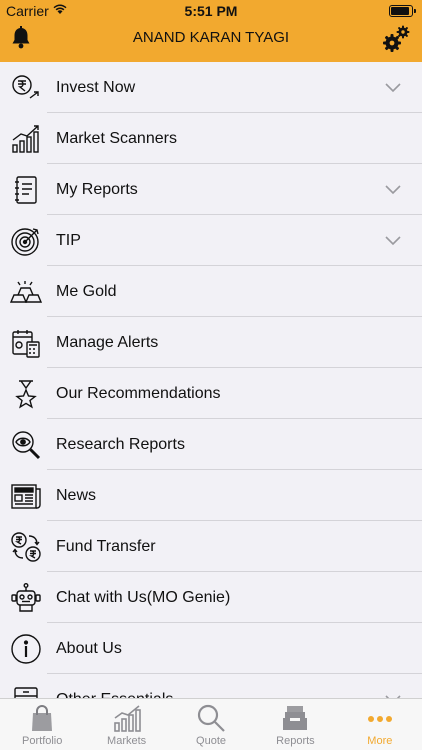 Image resolution: width=422 pixels, height=750 pixels. I want to click on shopping-bag-icon, so click(42, 718).